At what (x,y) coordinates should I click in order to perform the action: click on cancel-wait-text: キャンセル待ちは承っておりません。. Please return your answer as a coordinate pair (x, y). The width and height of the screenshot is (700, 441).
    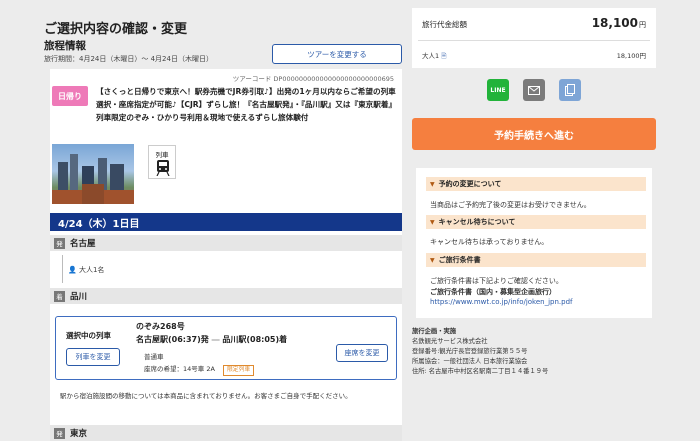
    Looking at the image, I should click on (489, 242).